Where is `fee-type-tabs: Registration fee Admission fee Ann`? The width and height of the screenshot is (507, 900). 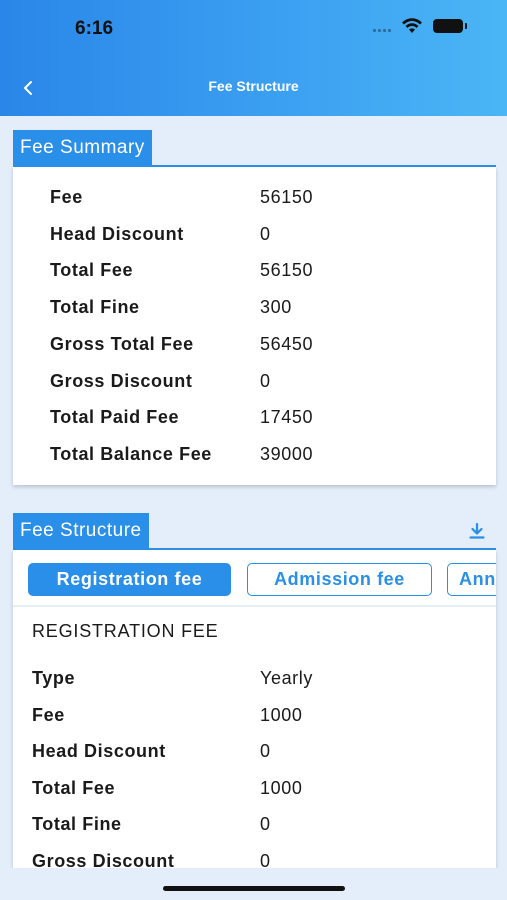 fee-type-tabs: Registration fee Admission fee Ann is located at coordinates (254, 579).